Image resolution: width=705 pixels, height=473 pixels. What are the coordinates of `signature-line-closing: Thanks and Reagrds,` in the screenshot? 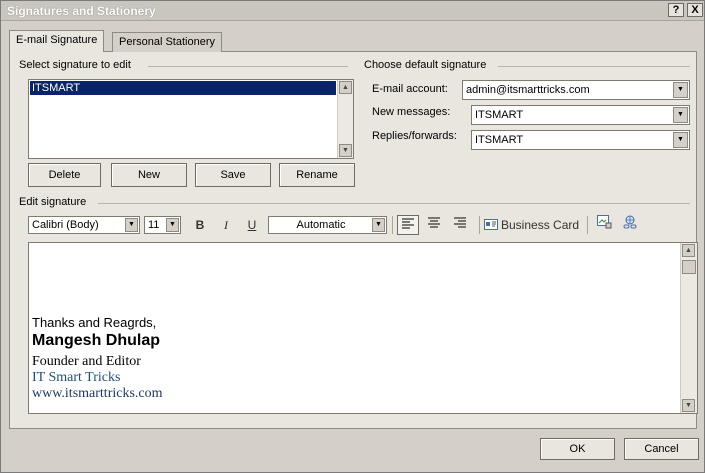 It's located at (94, 322).